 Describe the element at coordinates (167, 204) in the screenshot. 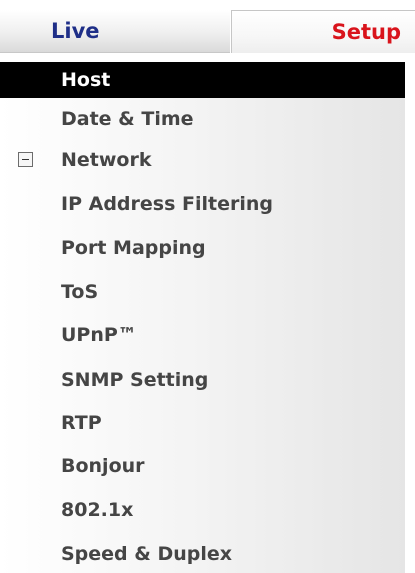

I see `menu-item-label: IP Address Filtering` at that location.